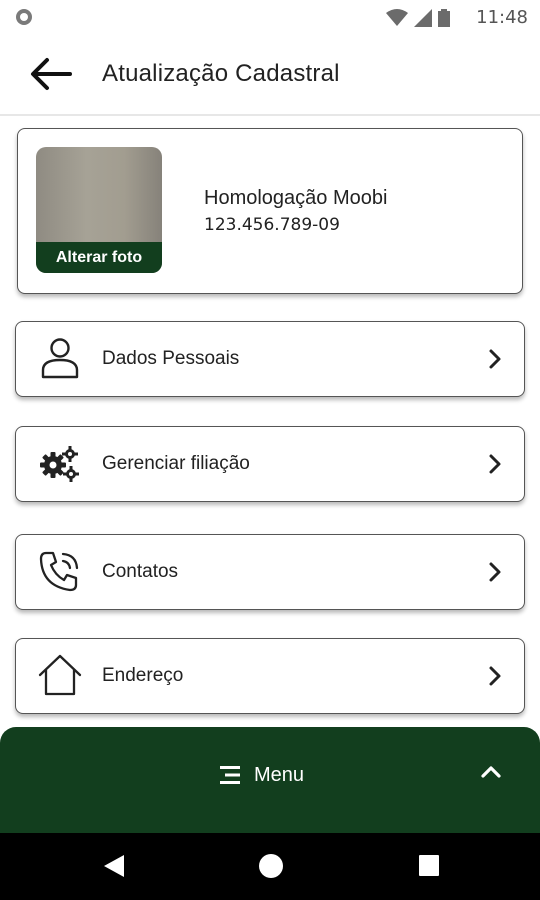 The height and width of the screenshot is (900, 540). I want to click on signal-icon, so click(423, 18).